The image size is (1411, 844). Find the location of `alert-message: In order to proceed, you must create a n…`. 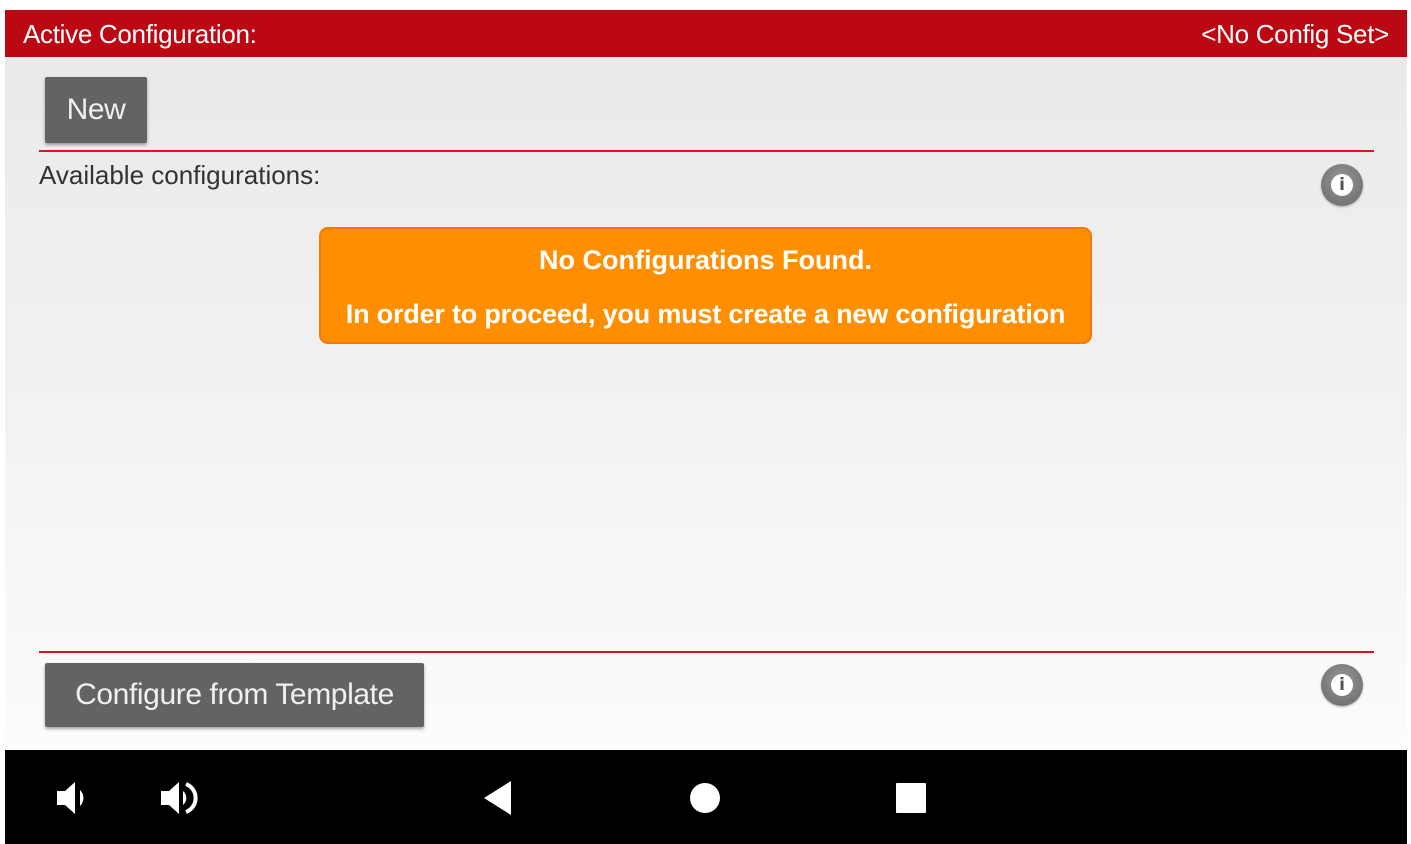

alert-message: In order to proceed, you must create a n… is located at coordinates (705, 314).